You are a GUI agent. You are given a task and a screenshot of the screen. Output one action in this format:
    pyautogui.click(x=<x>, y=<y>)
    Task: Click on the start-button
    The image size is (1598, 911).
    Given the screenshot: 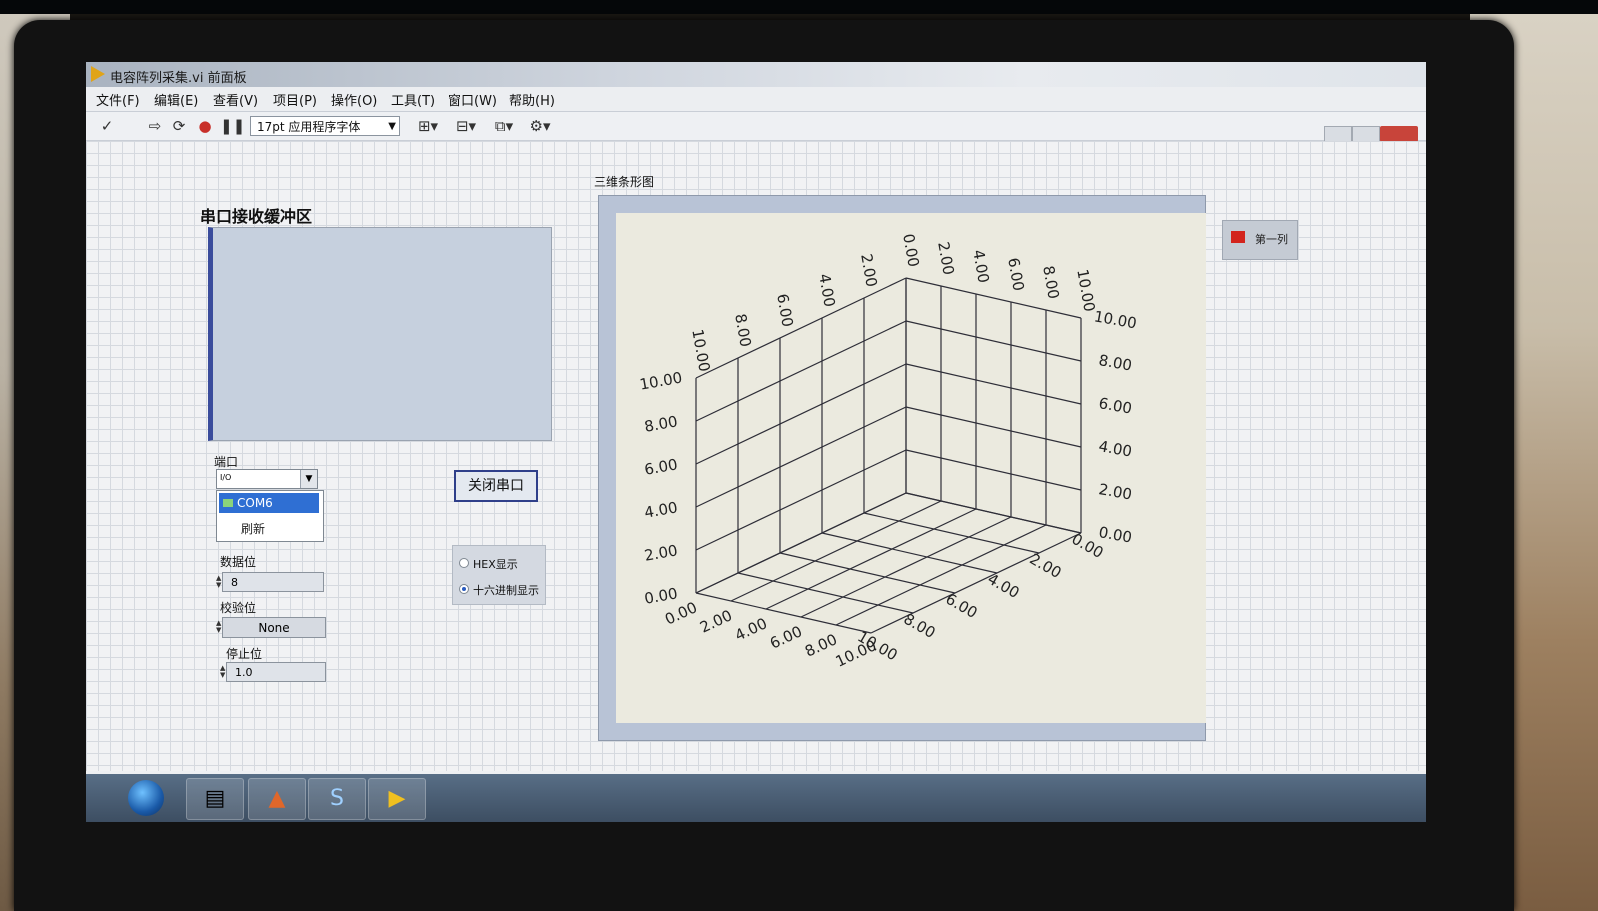 What is the action you would take?
    pyautogui.click(x=146, y=798)
    